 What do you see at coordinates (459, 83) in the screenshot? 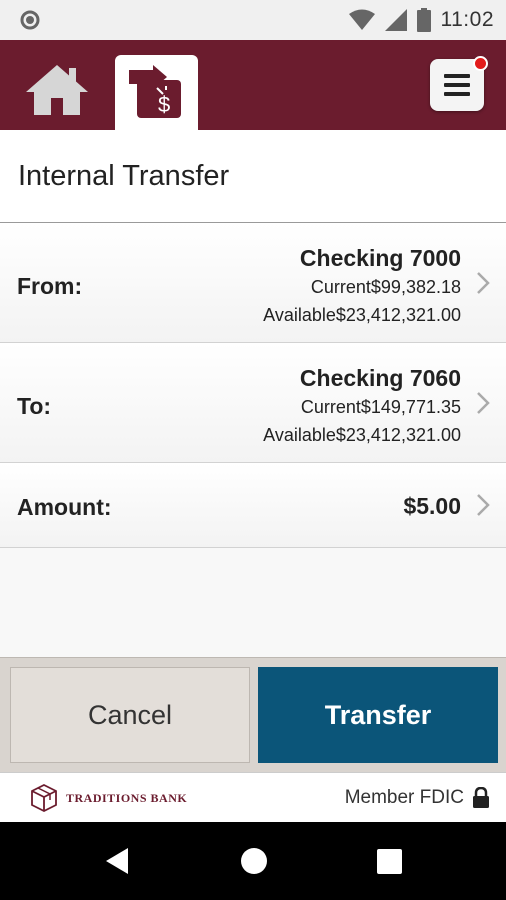
I see `menu-button` at bounding box center [459, 83].